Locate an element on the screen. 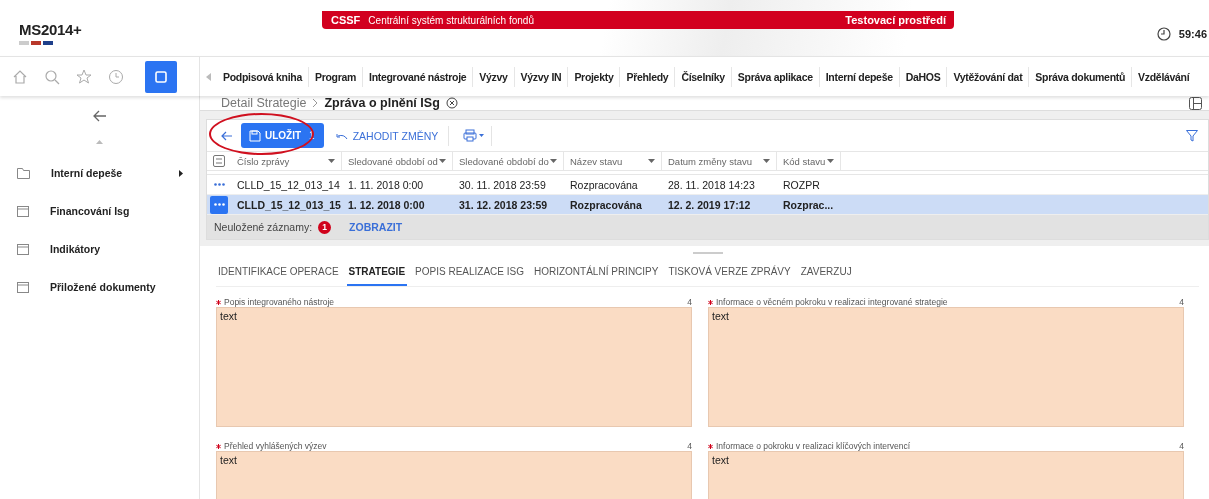 This screenshot has width=1209, height=499. menu-item: Vytěžování dat is located at coordinates (988, 76).